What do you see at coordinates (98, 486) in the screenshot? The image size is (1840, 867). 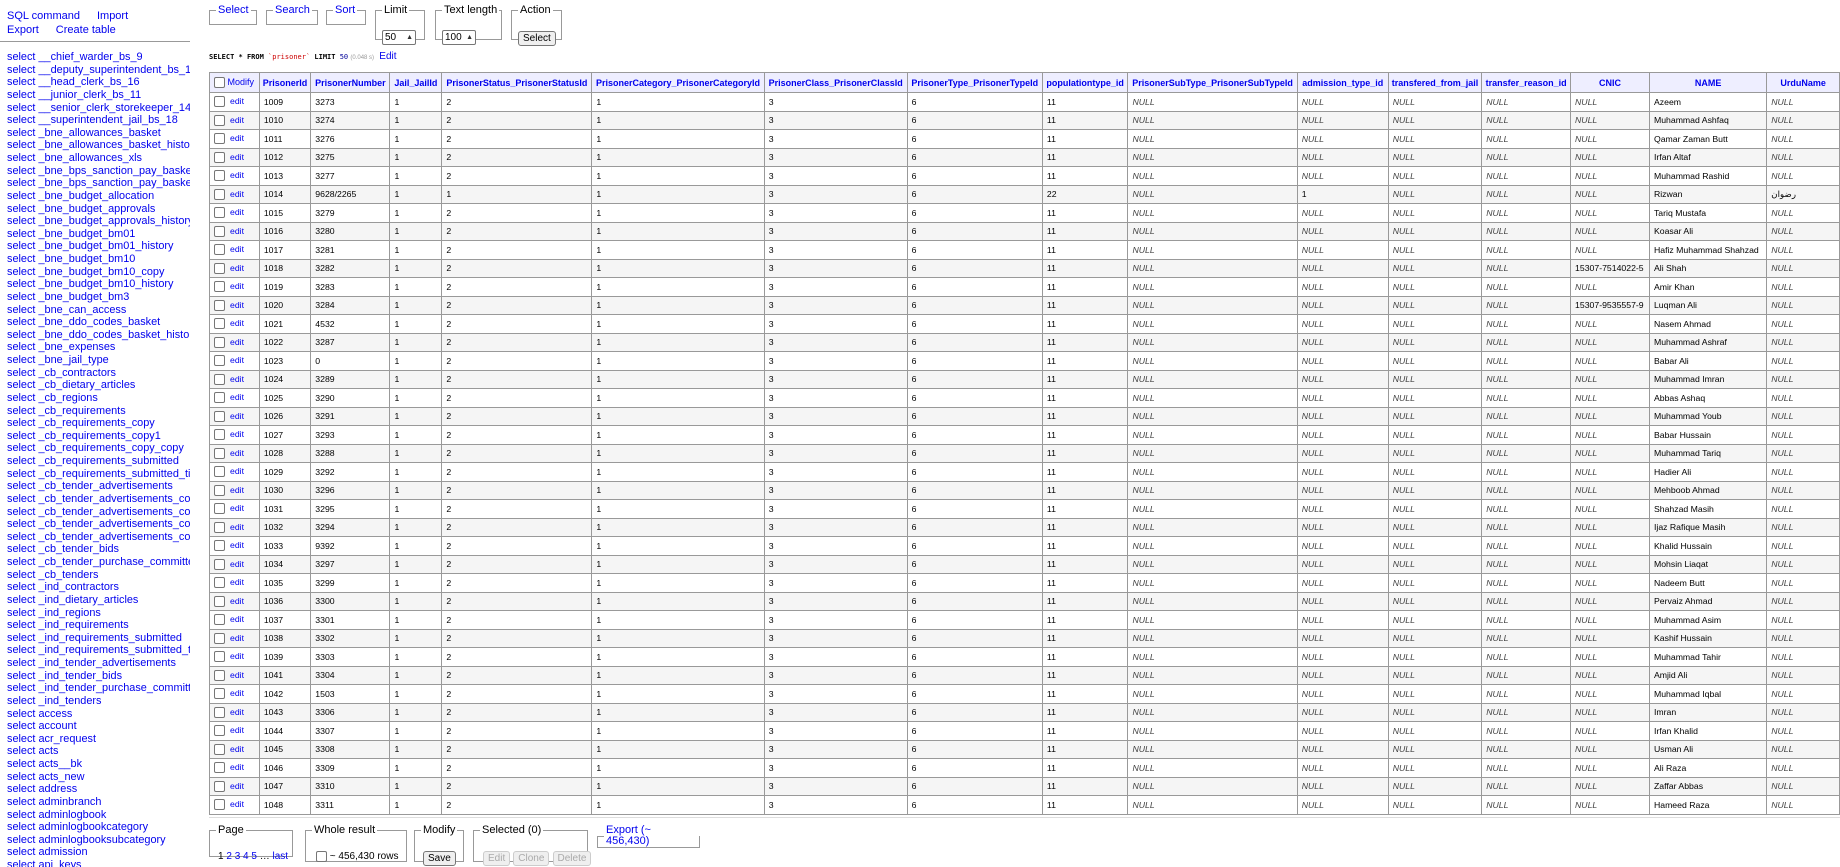 I see `sidebar-table-link: select _cb_tender_advertisements` at bounding box center [98, 486].